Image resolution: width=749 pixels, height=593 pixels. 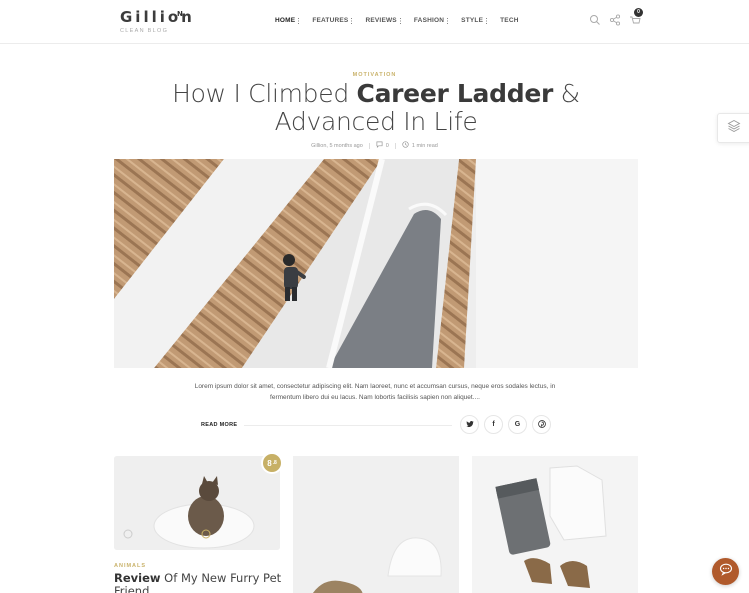 What do you see at coordinates (424, 145) in the screenshot?
I see `read-time-value: 1 min read` at bounding box center [424, 145].